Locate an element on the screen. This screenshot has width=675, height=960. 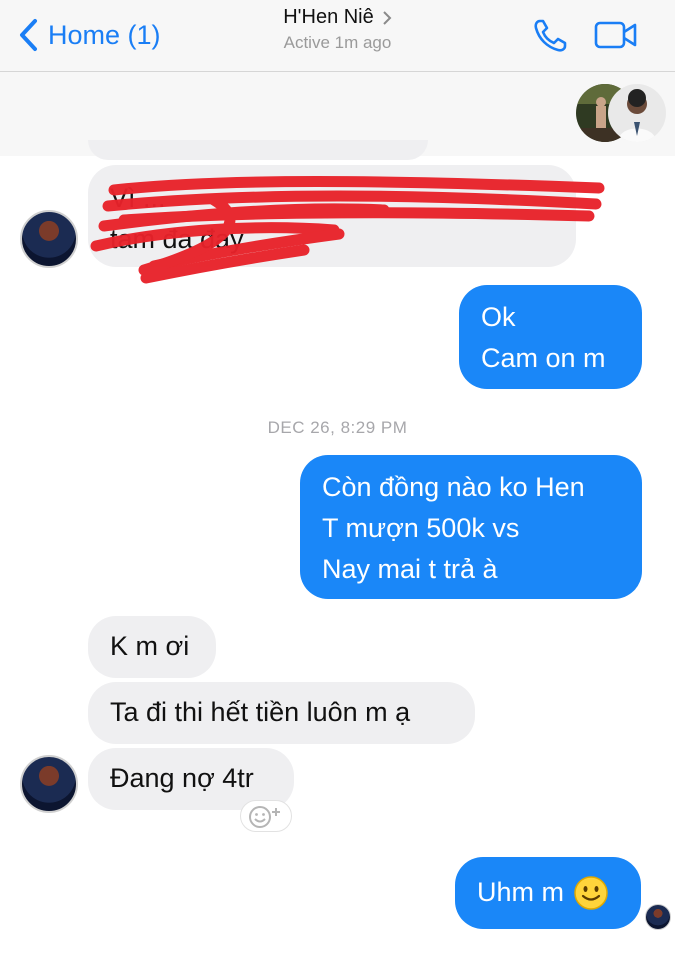
message-bubble-incoming: K m ơi is located at coordinates (152, 647).